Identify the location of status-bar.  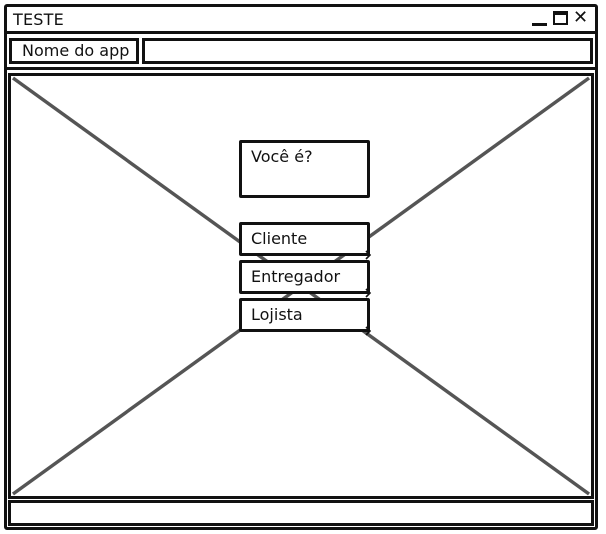
(301, 513).